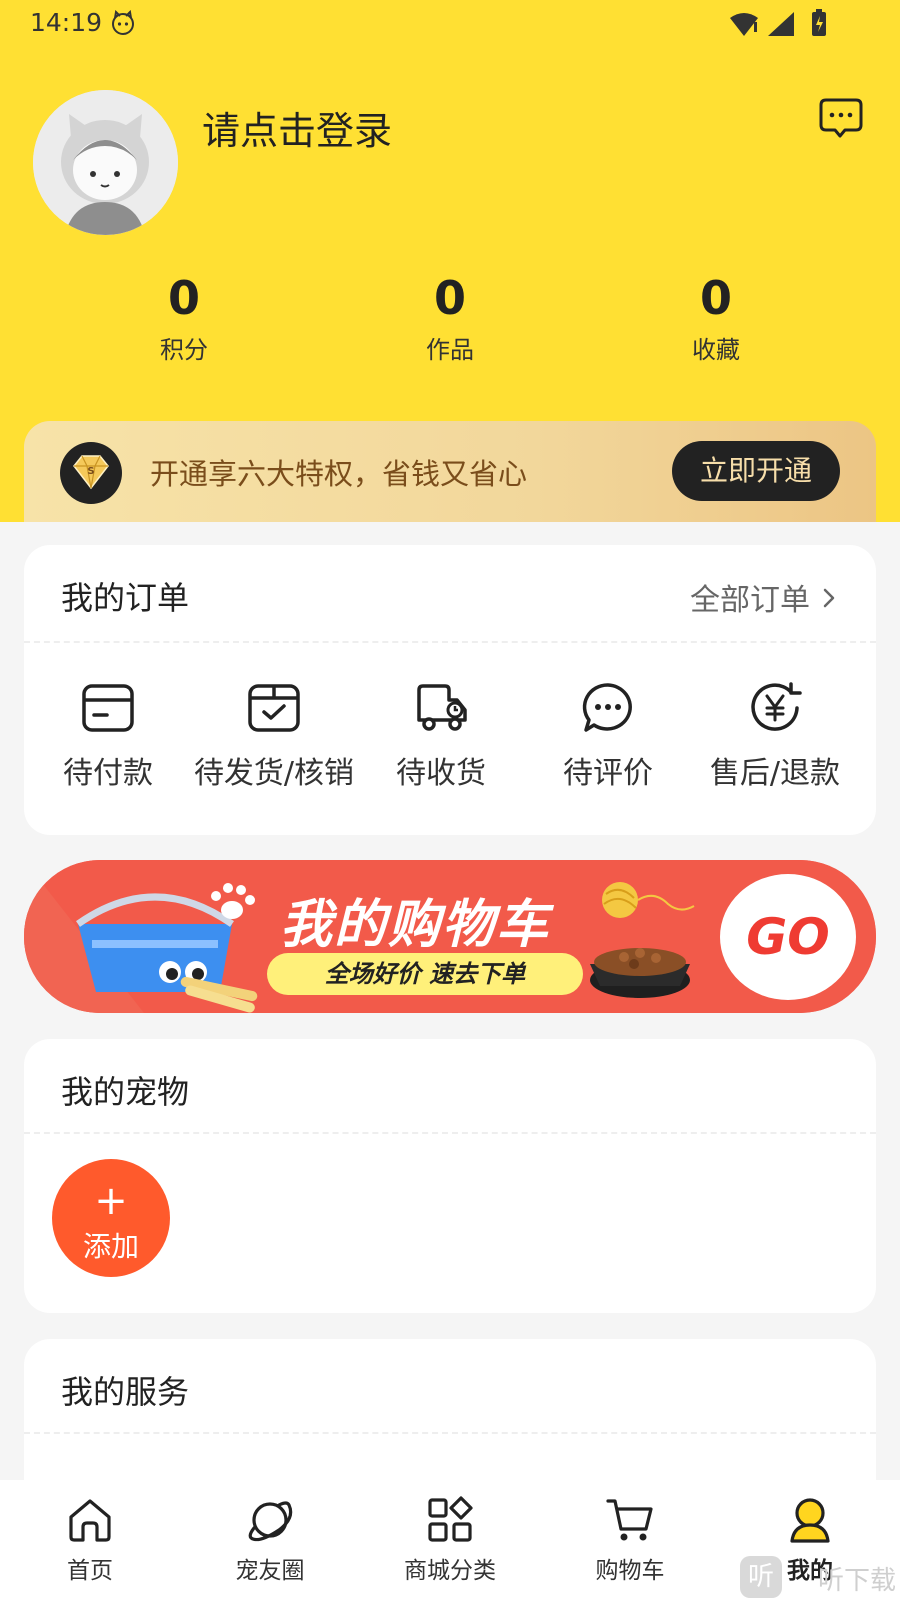 The width and height of the screenshot is (900, 1600). I want to click on tab-label: 购物车, so click(630, 1571).